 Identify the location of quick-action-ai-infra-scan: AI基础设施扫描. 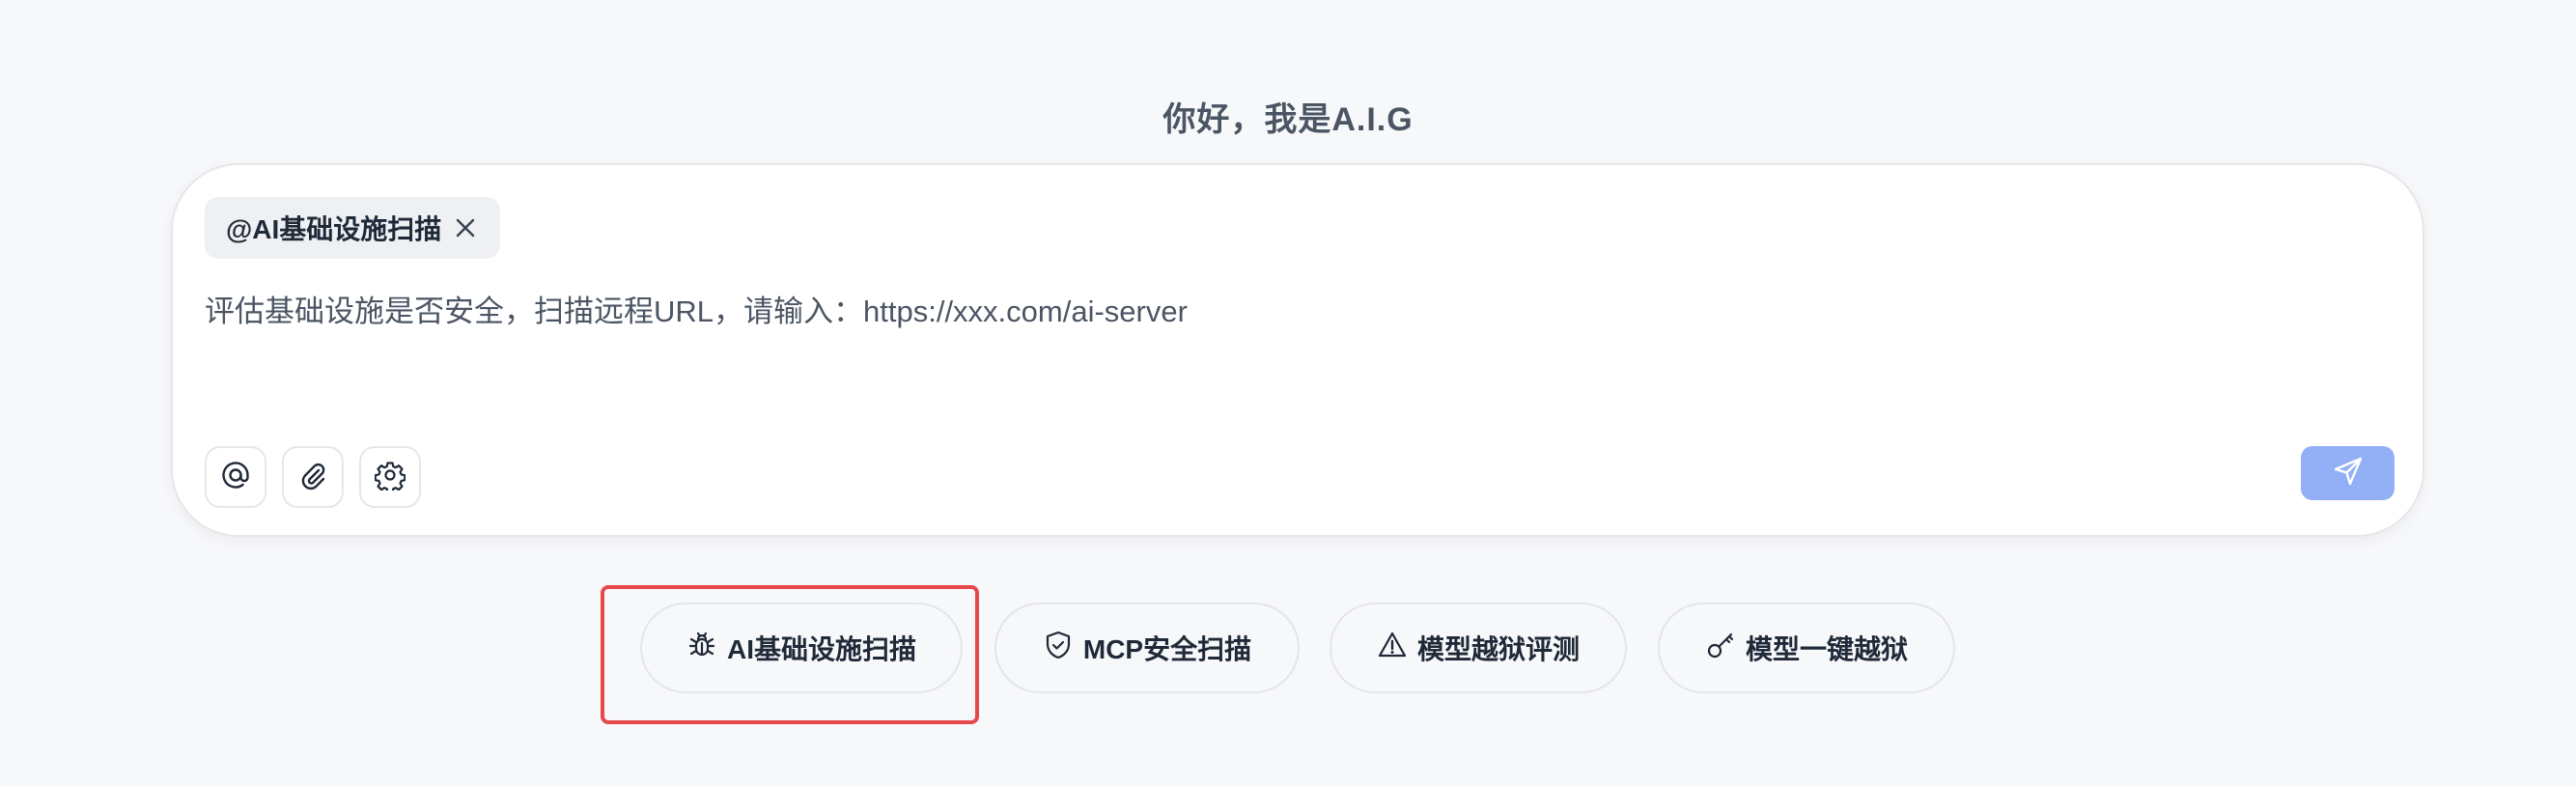
(802, 648).